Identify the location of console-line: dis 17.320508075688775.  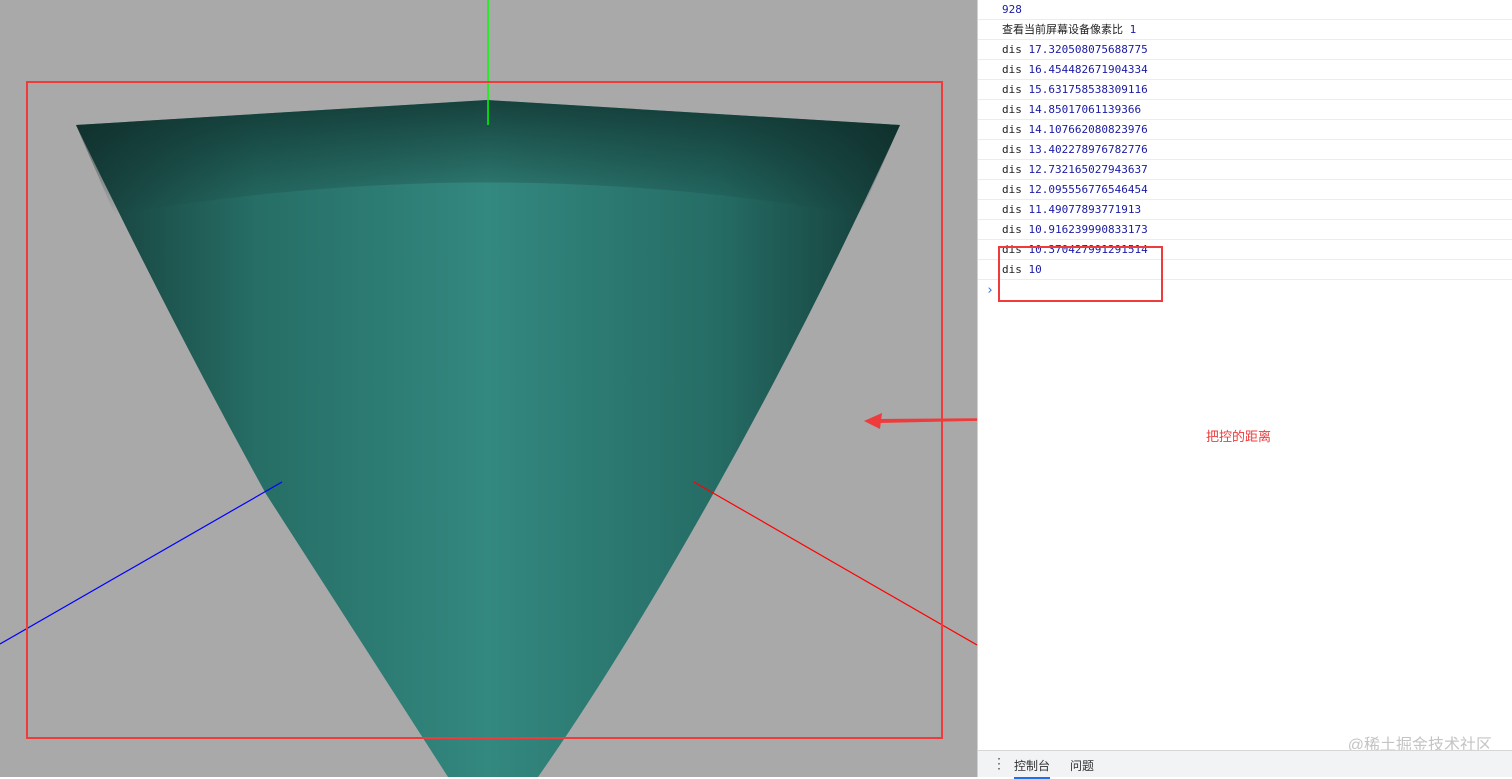
(1245, 50).